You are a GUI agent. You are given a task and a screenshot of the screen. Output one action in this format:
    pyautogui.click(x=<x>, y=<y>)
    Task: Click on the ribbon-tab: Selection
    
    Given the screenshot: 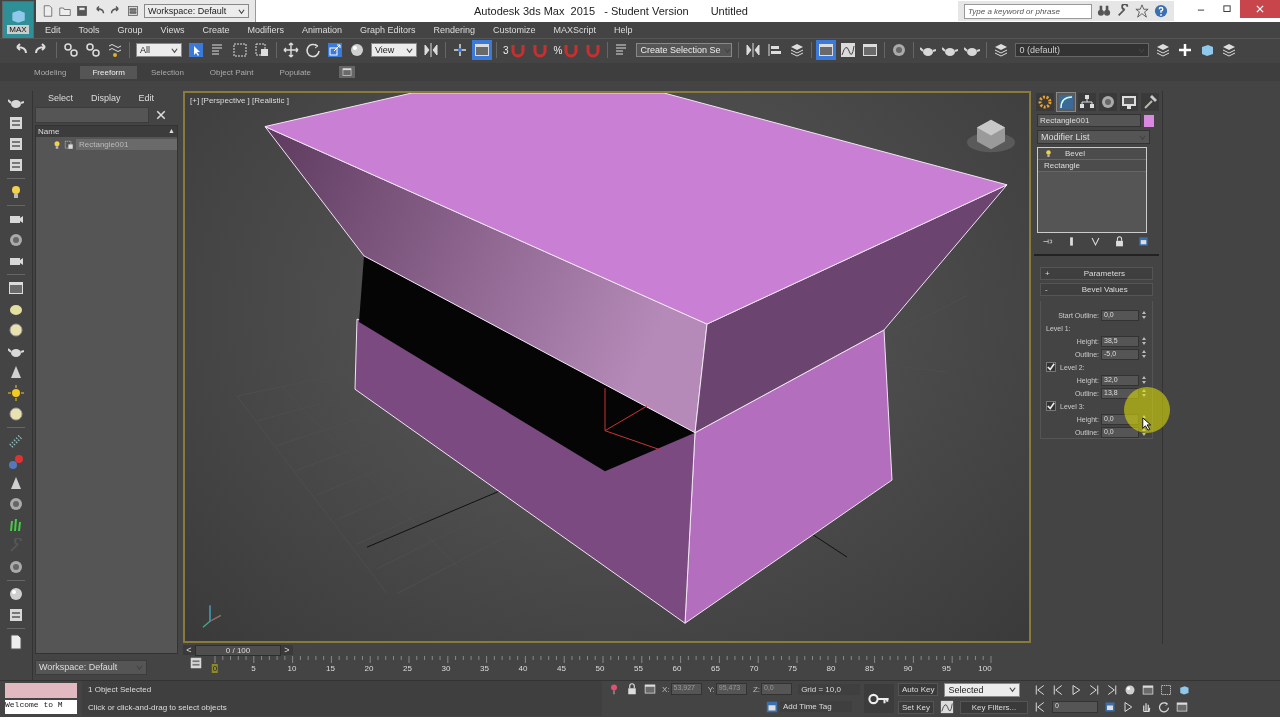 What is the action you would take?
    pyautogui.click(x=167, y=72)
    